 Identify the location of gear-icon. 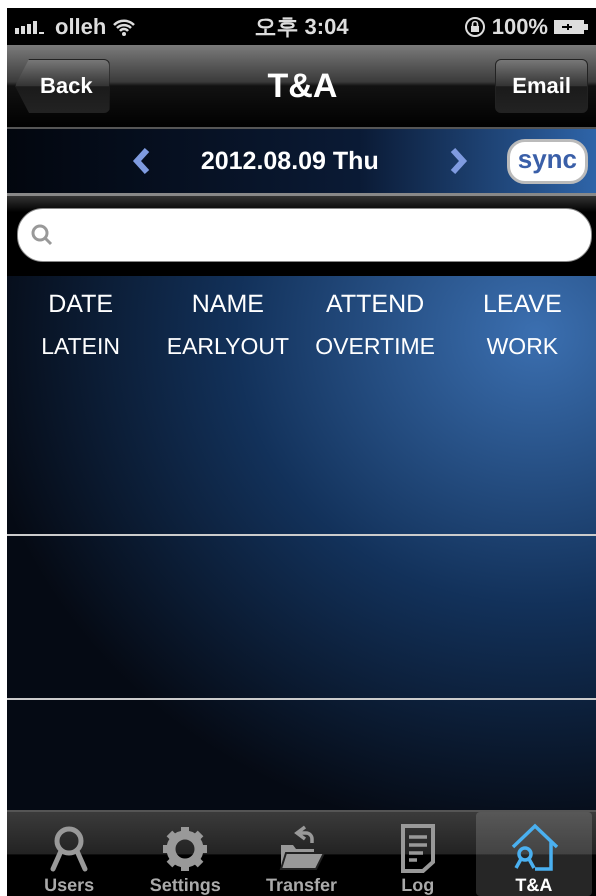
(185, 849).